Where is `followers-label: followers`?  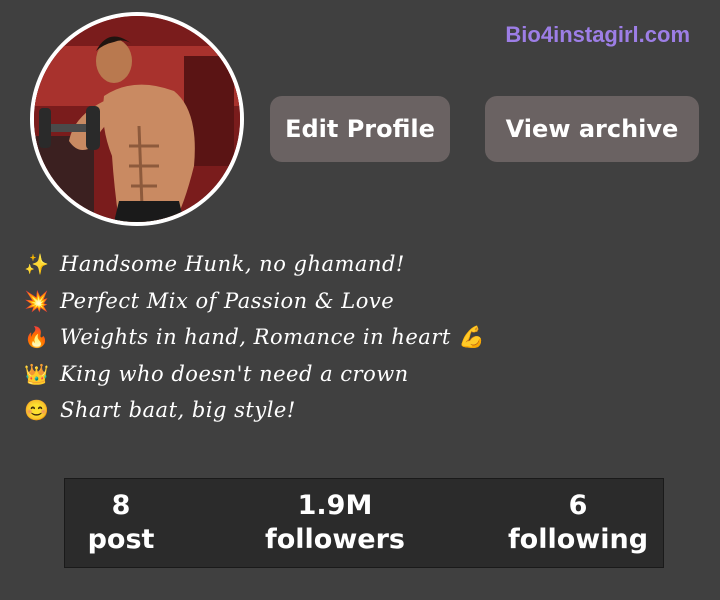 followers-label: followers is located at coordinates (335, 539).